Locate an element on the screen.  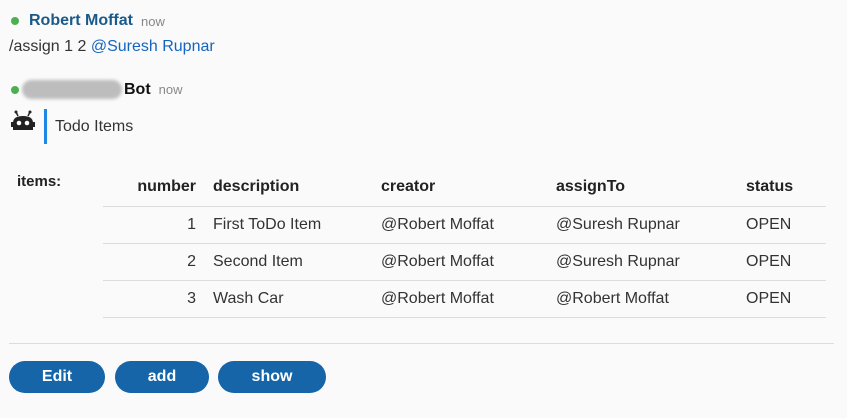
bot-name-suffix: Bot is located at coordinates (137, 90).